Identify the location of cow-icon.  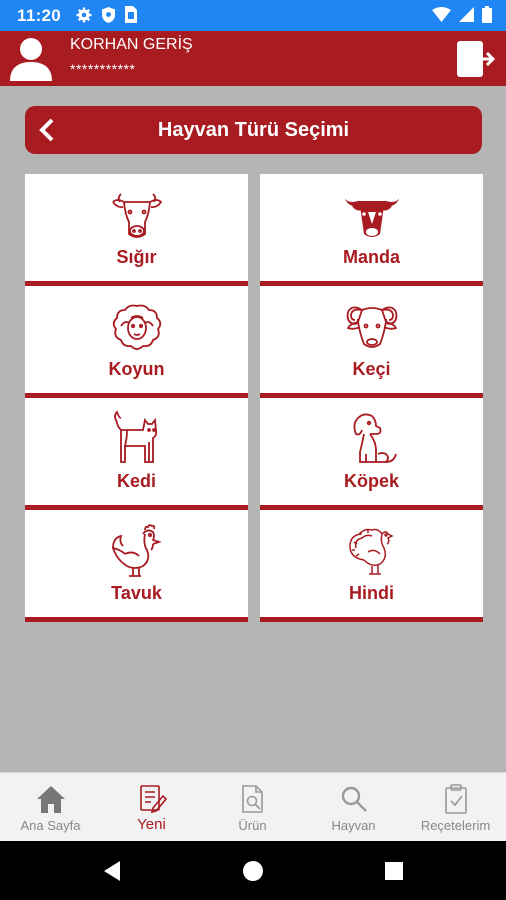
(136, 215).